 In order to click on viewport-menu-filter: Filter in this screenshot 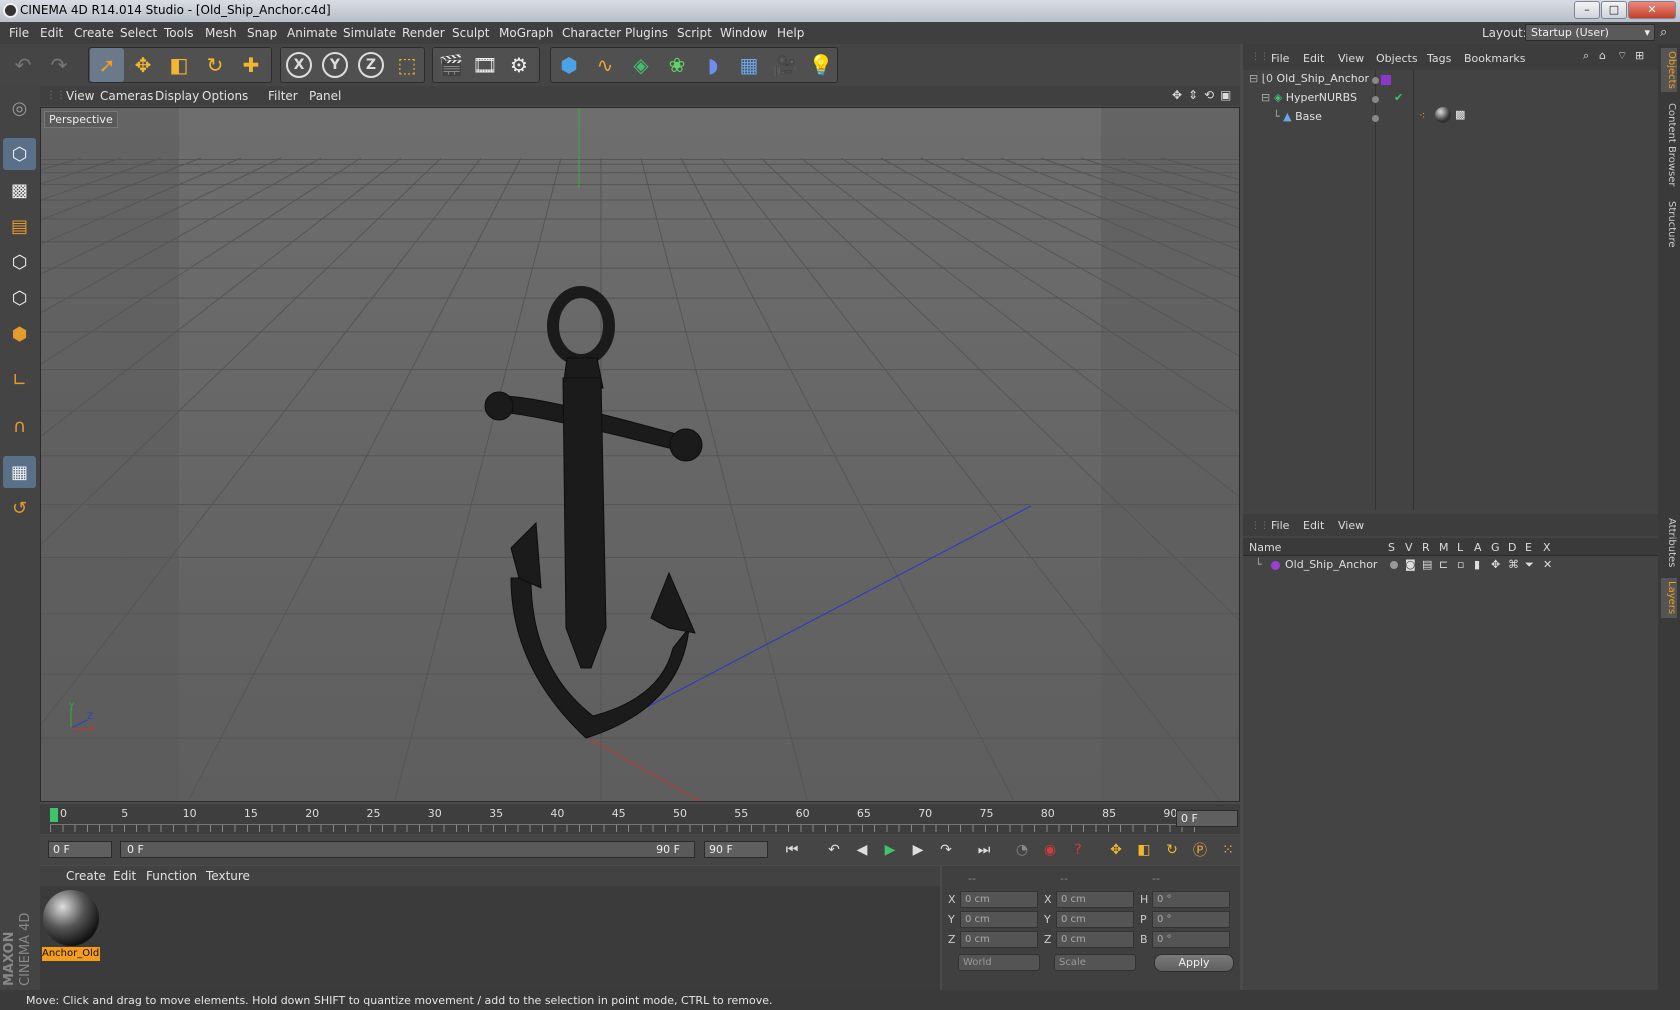, I will do `click(283, 96)`.